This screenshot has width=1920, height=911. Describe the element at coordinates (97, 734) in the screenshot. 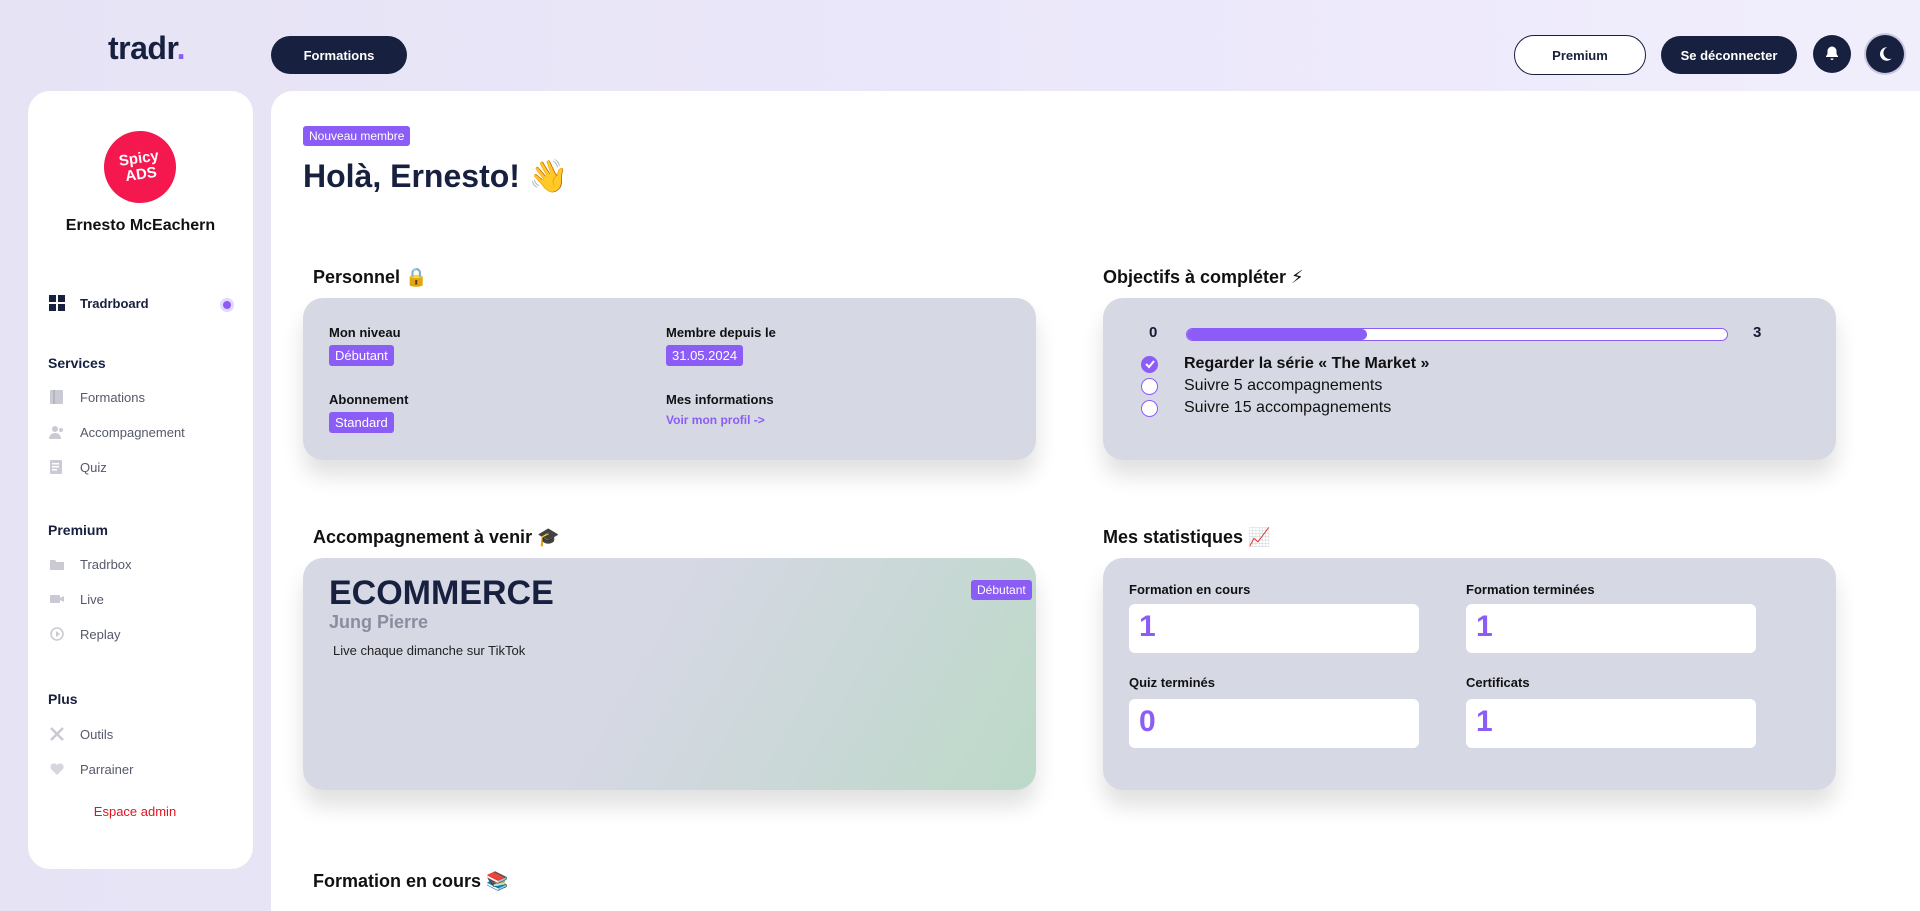

I see `sidebar-item-label: Outils` at that location.